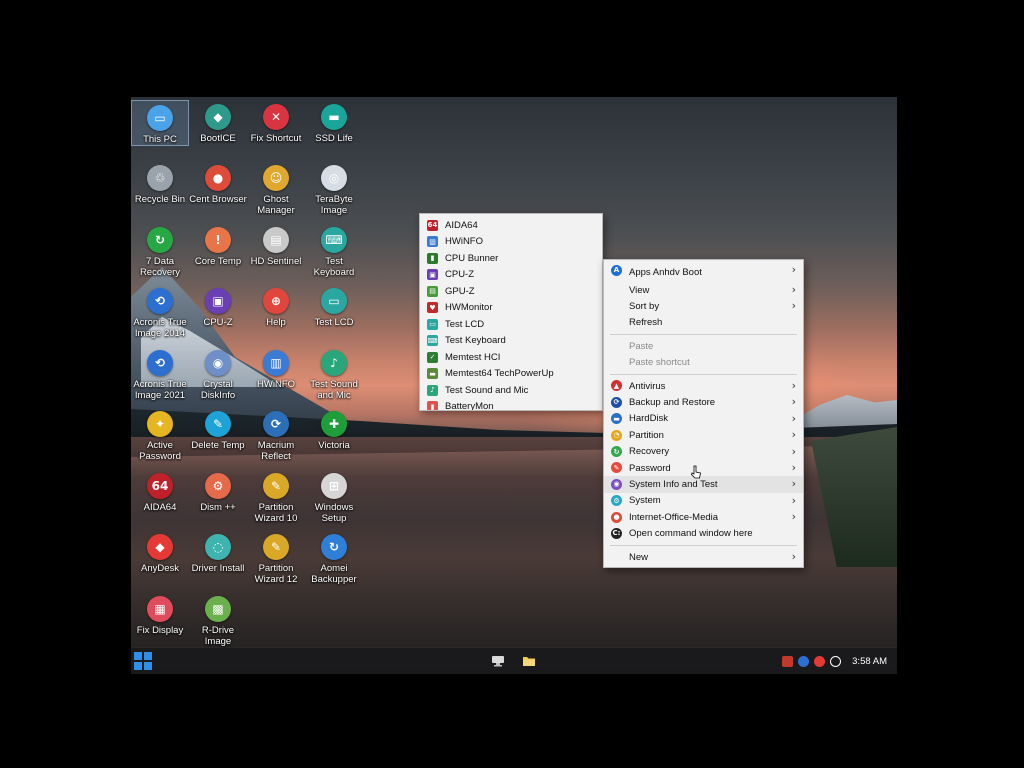 Image resolution: width=1024 pixels, height=768 pixels. Describe the element at coordinates (218, 429) in the screenshot. I see `desktop-icon: ✎ Delete Temp` at that location.